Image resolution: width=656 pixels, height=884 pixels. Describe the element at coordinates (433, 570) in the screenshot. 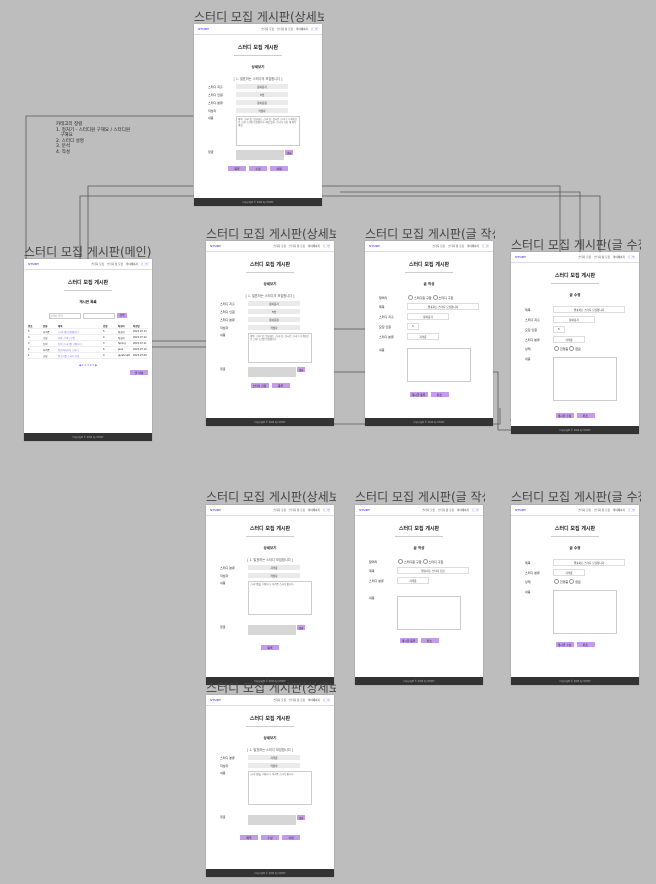

I see `title-input: 발표하는 스터디 모집` at that location.